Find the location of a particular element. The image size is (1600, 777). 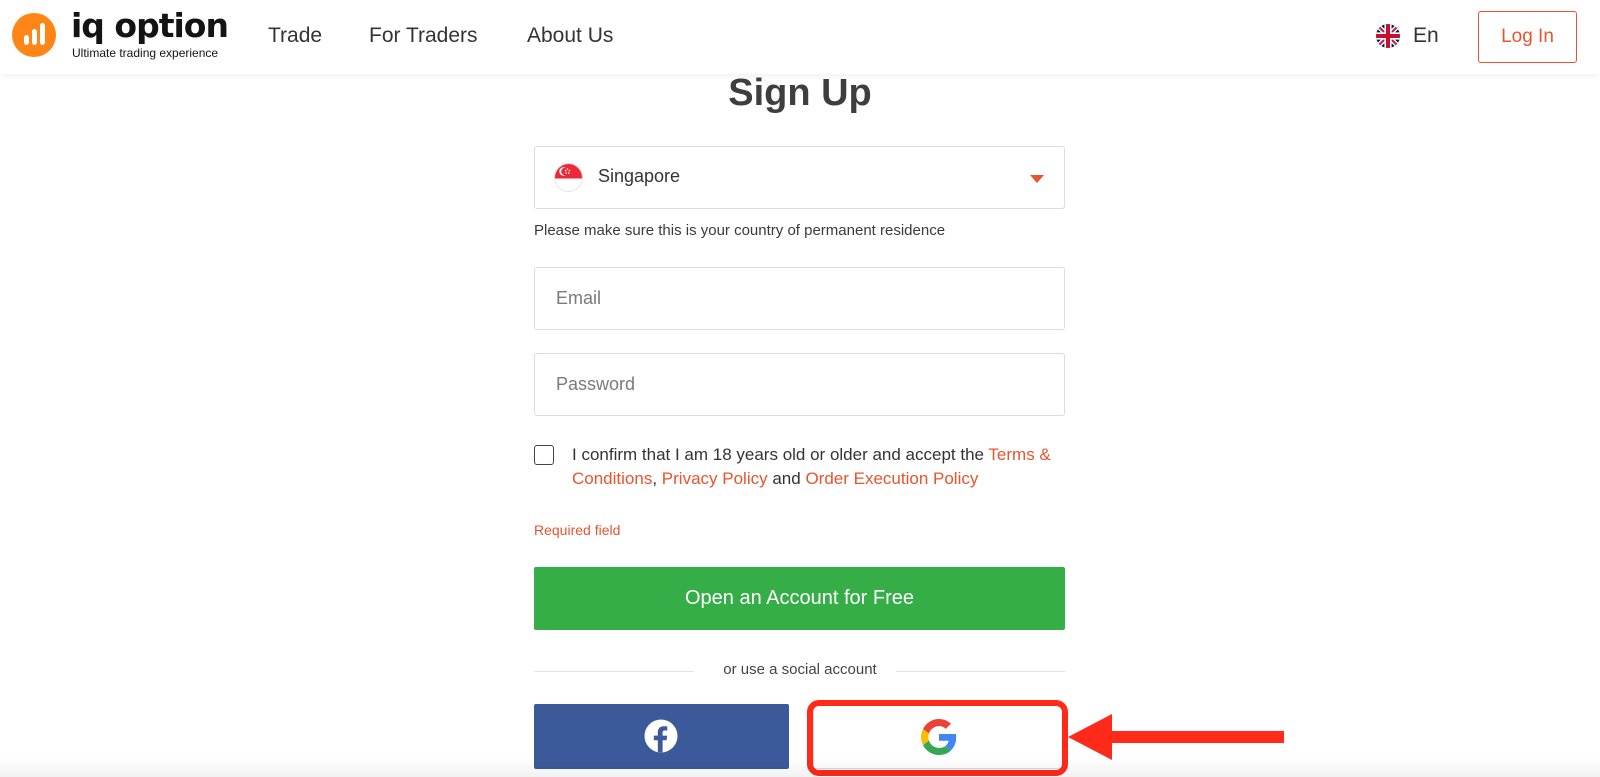

annotation-arrow-icon is located at coordinates (1176, 737).